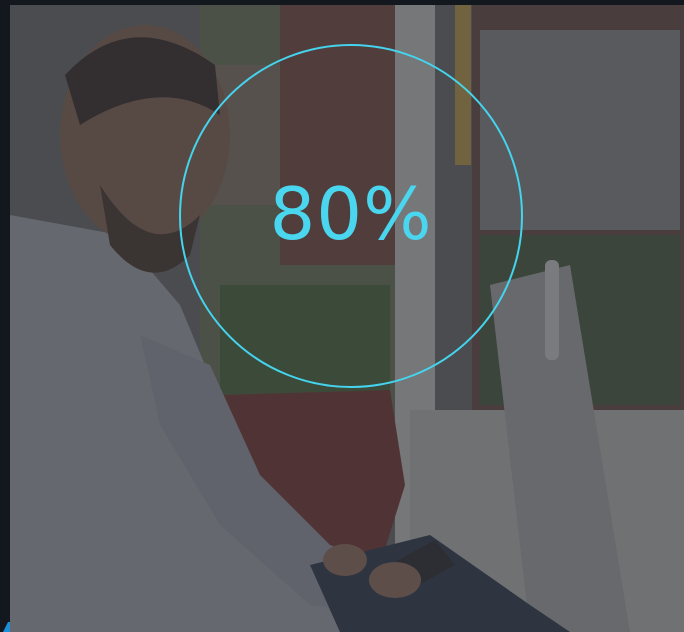  I want to click on percentage-value: 80%, so click(351, 214).